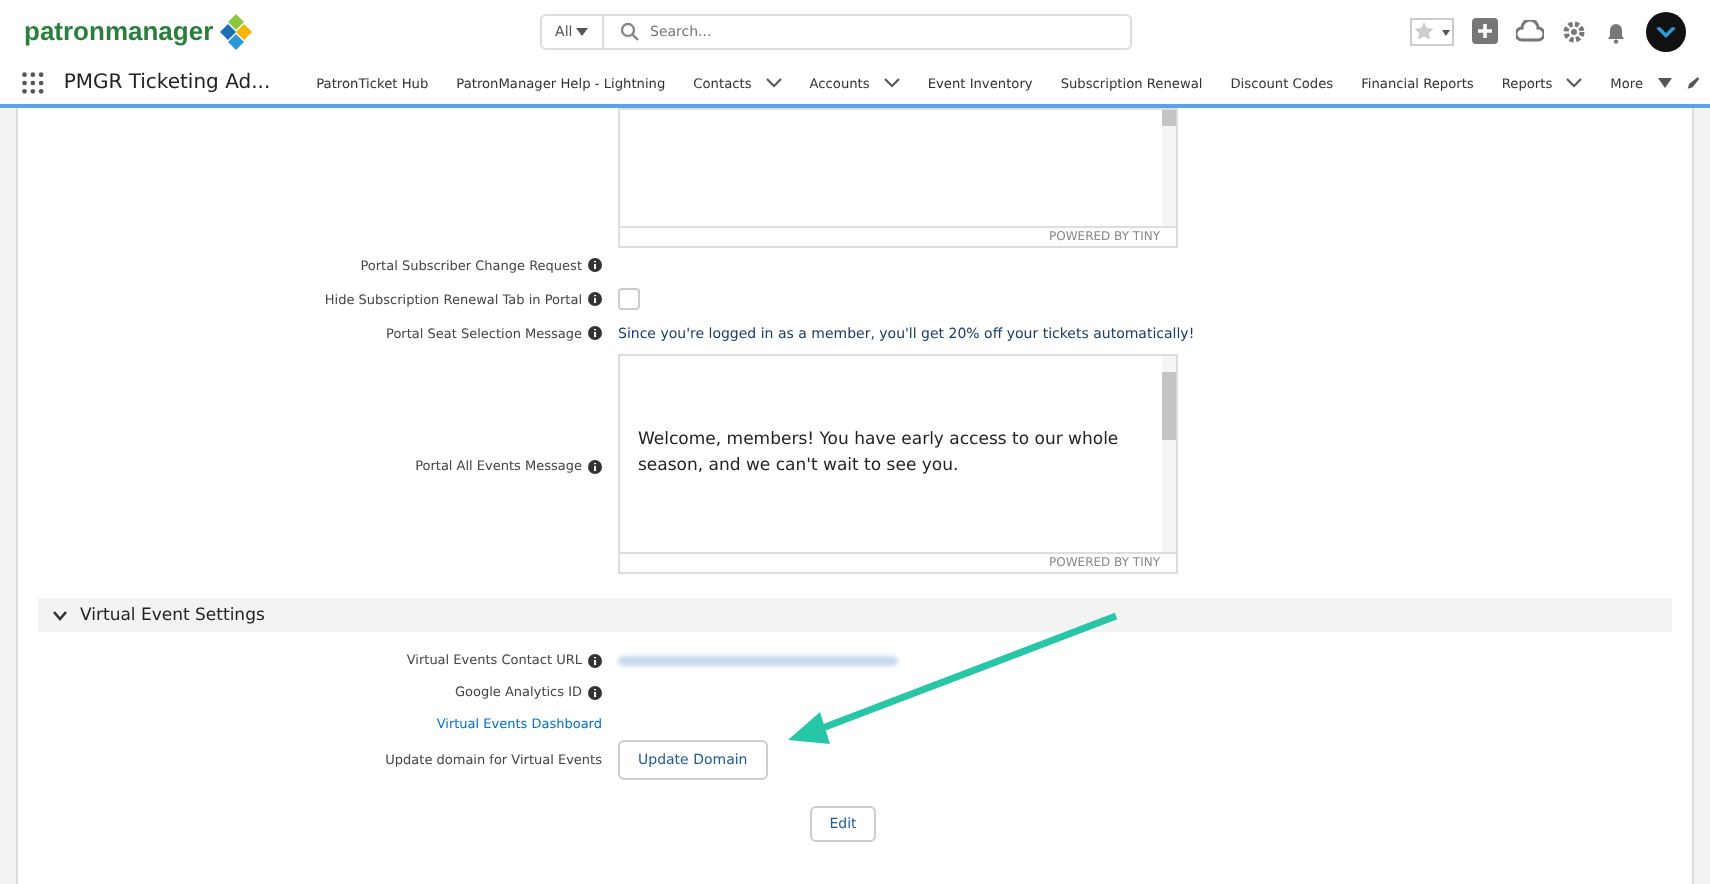  I want to click on cloud-icon, so click(1530, 31).